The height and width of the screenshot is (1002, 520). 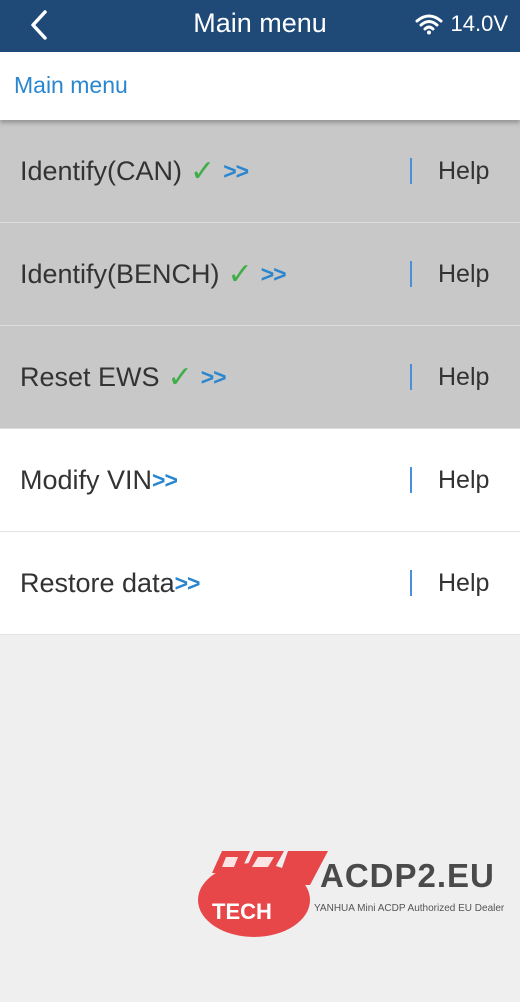 I want to click on menu-item-identify-bench: Identify(BENCH) ✓ >> Help, so click(x=260, y=274).